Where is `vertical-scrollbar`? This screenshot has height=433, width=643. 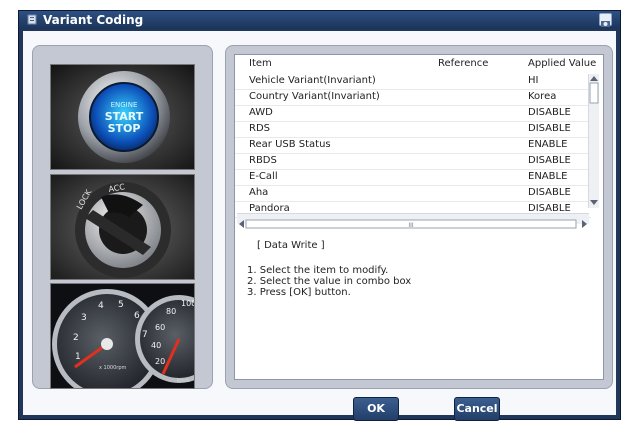
vertical-scrollbar is located at coordinates (593, 141).